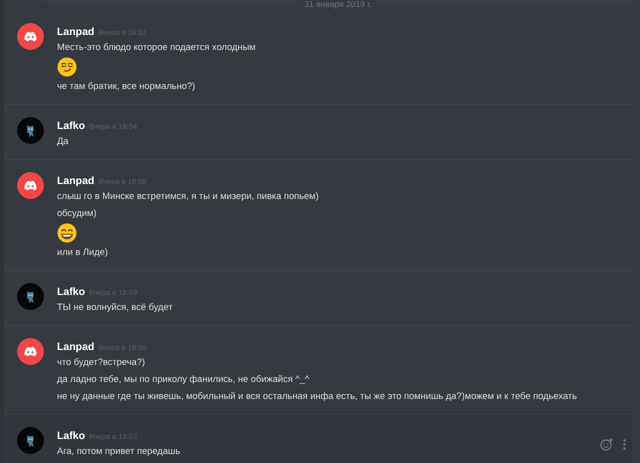 The image size is (640, 463). Describe the element at coordinates (67, 67) in the screenshot. I see `smirk-emoji-icon` at that location.